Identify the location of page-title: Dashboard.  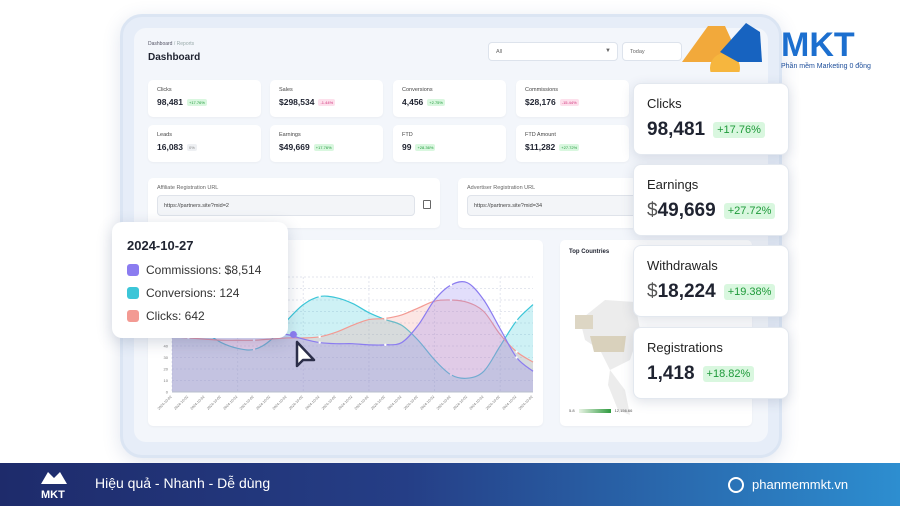
(174, 57).